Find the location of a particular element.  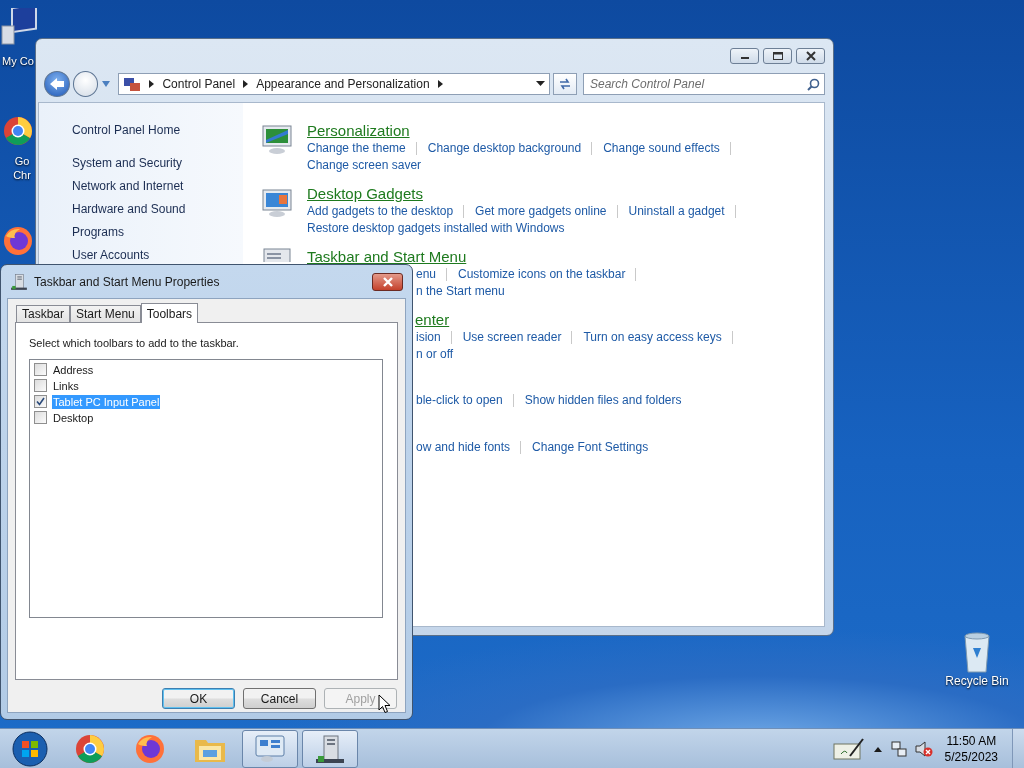

windows-logo-icon is located at coordinates (30, 748).